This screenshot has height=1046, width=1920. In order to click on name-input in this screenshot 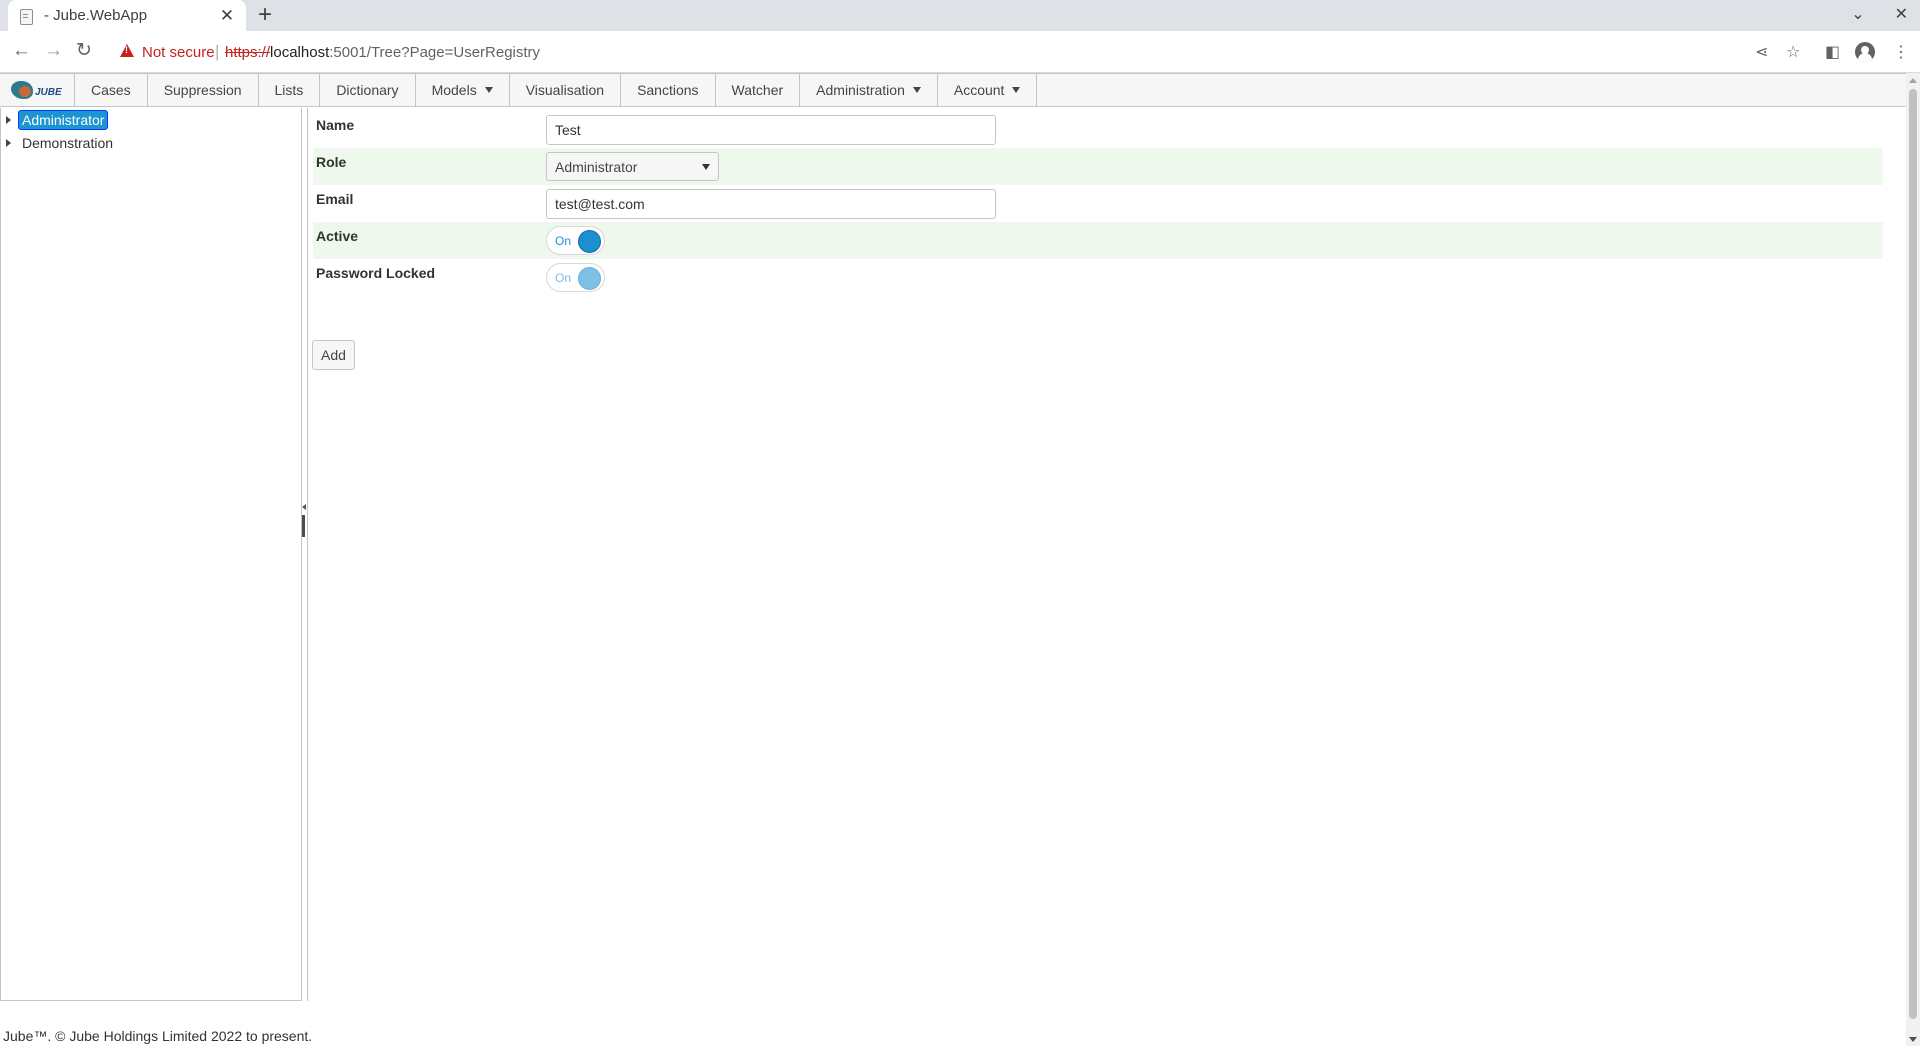, I will do `click(771, 130)`.